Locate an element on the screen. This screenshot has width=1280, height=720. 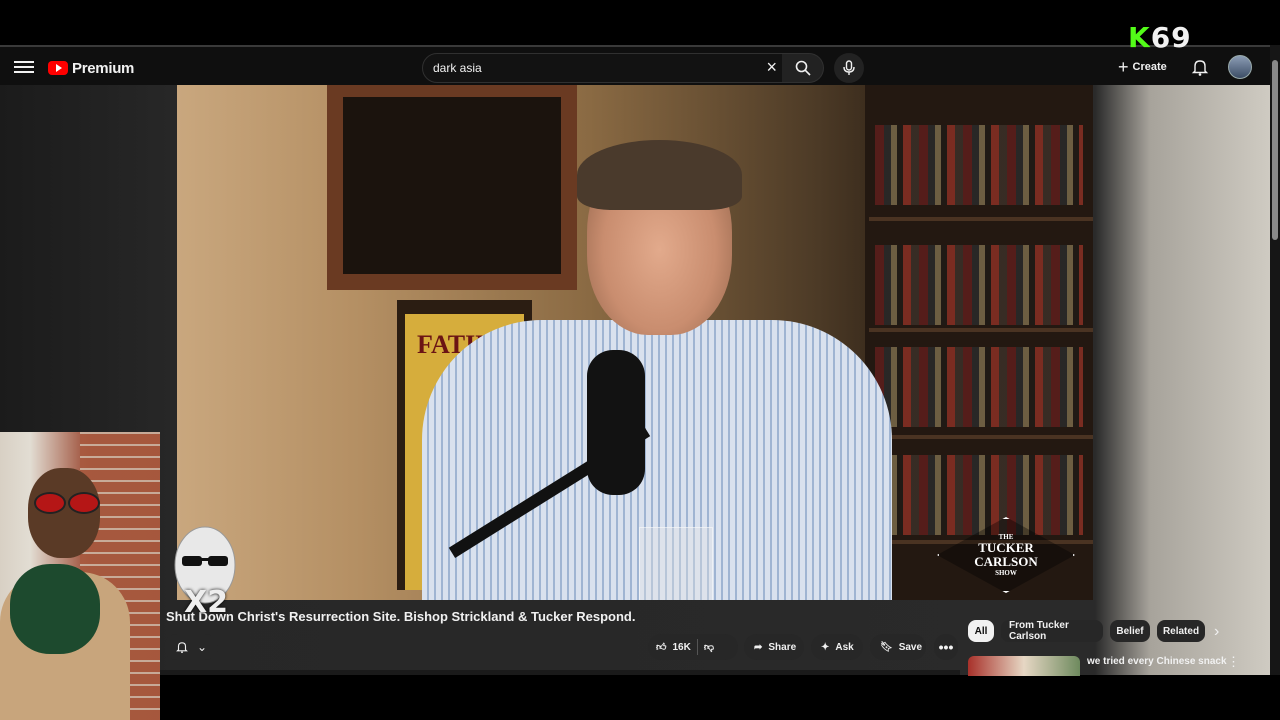
share-button: ➦ Share is located at coordinates (774, 647).